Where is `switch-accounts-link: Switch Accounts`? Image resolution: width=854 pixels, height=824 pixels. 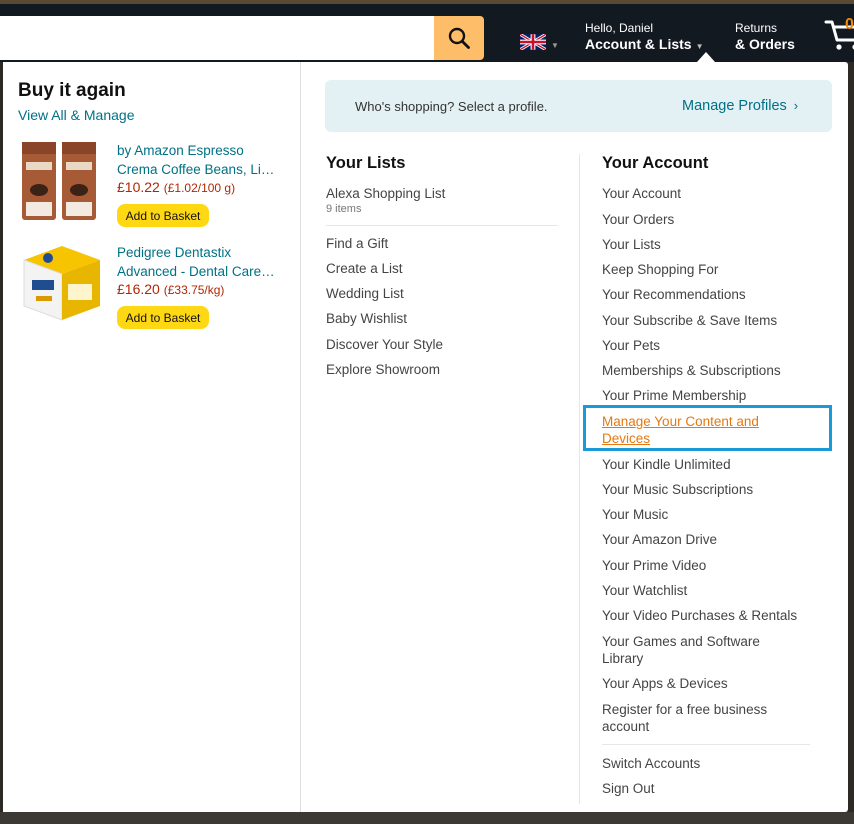 switch-accounts-link: Switch Accounts is located at coordinates (651, 763).